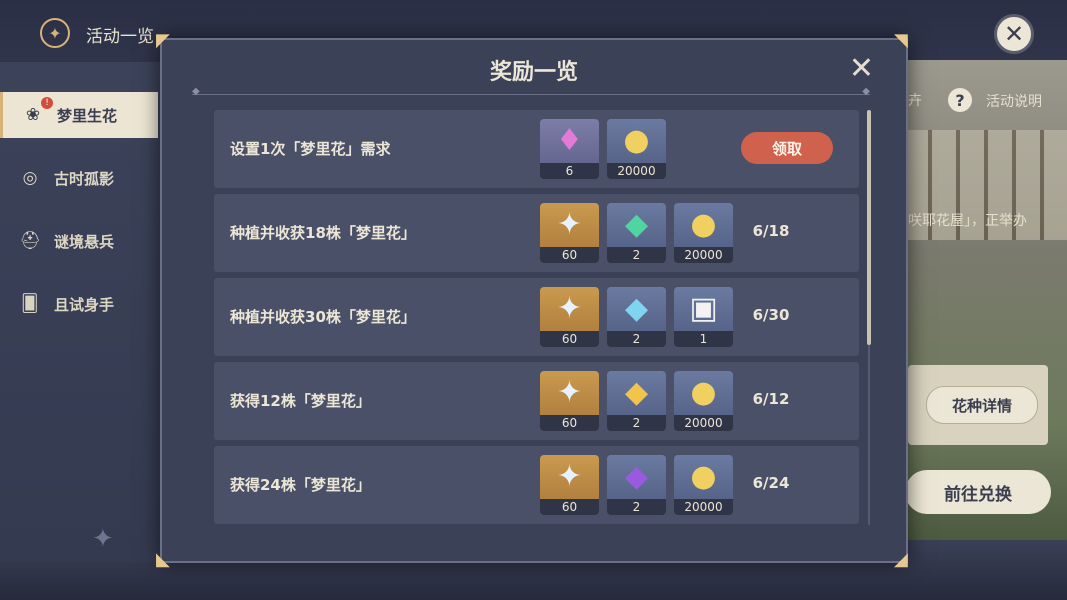  I want to click on sidebar-item-try-skills: 🂠 且试身手, so click(79, 304).